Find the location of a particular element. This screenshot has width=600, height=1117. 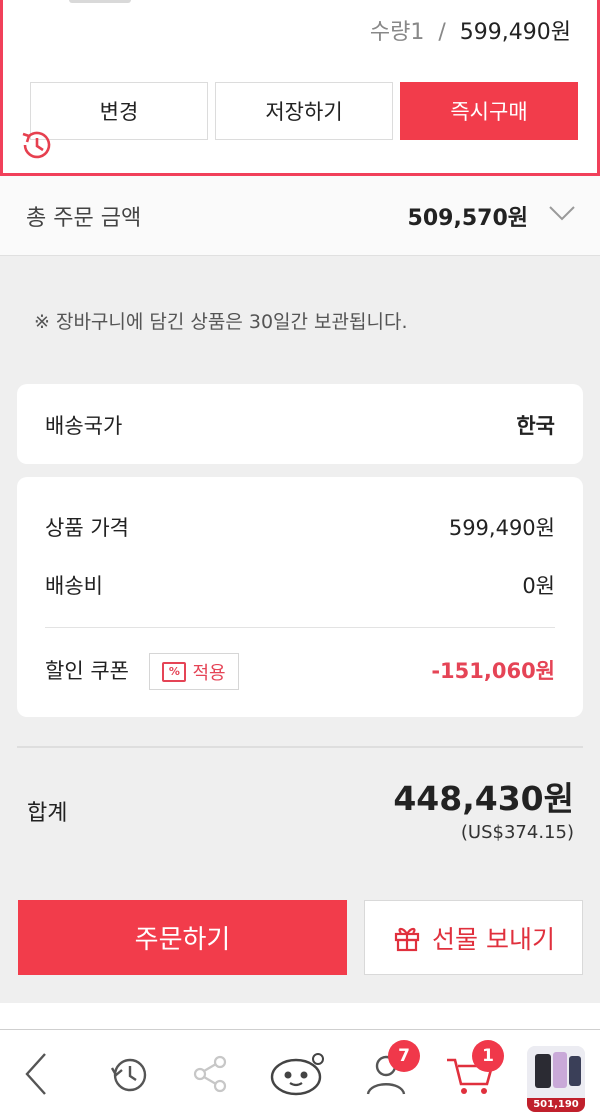

item-price: 599,490원 is located at coordinates (515, 32).